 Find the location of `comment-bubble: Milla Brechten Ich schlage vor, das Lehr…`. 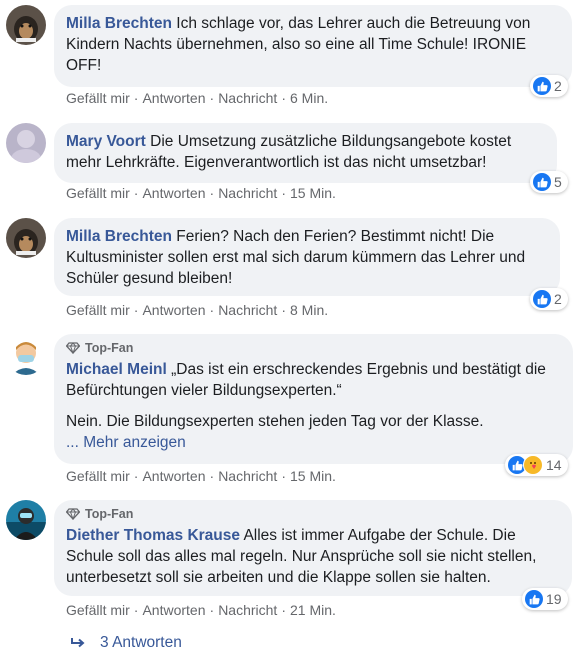

comment-bubble: Milla Brechten Ich schlage vor, das Lehr… is located at coordinates (313, 46).